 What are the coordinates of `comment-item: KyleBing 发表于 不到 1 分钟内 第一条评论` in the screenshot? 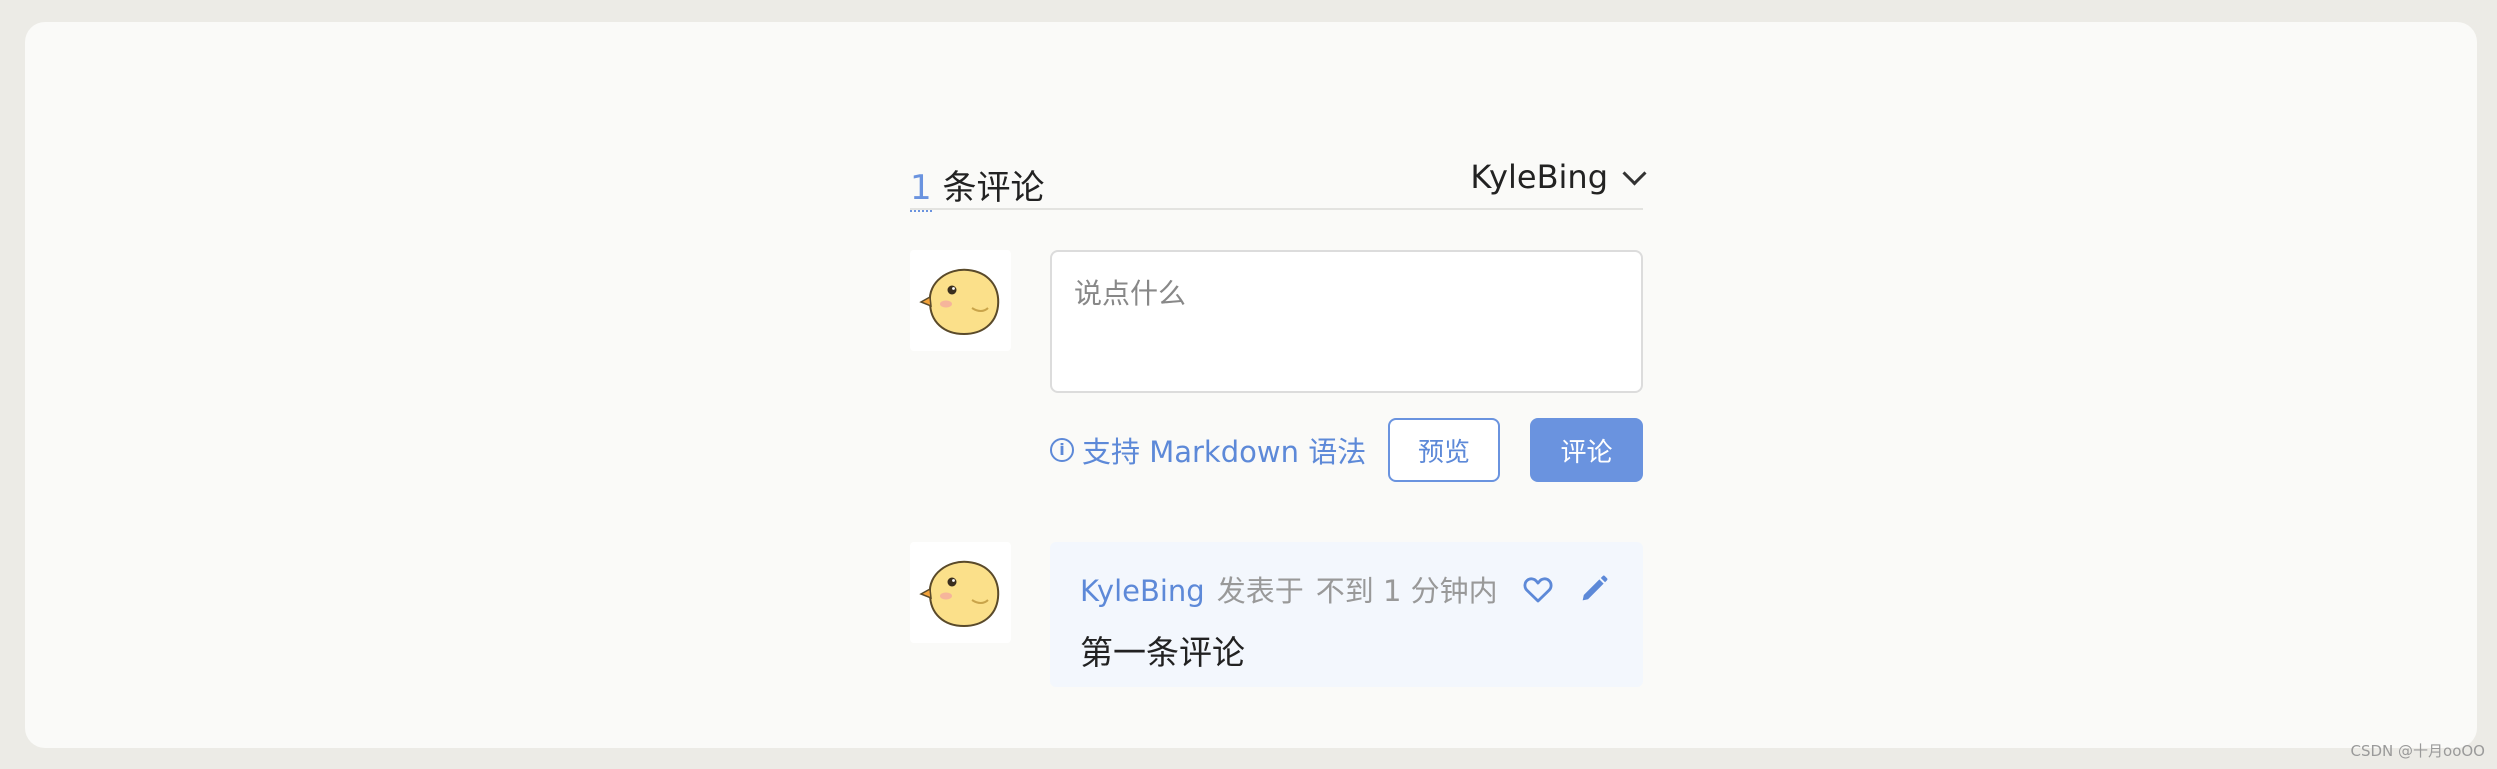 It's located at (1346, 614).